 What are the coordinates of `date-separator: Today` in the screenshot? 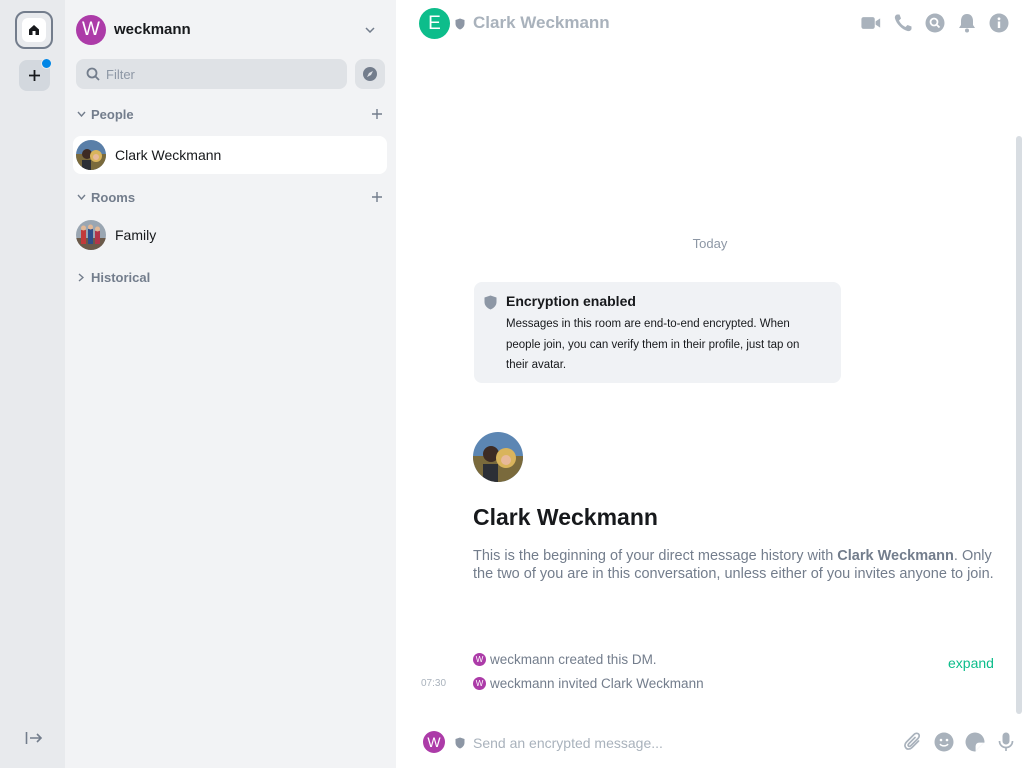 It's located at (710, 243).